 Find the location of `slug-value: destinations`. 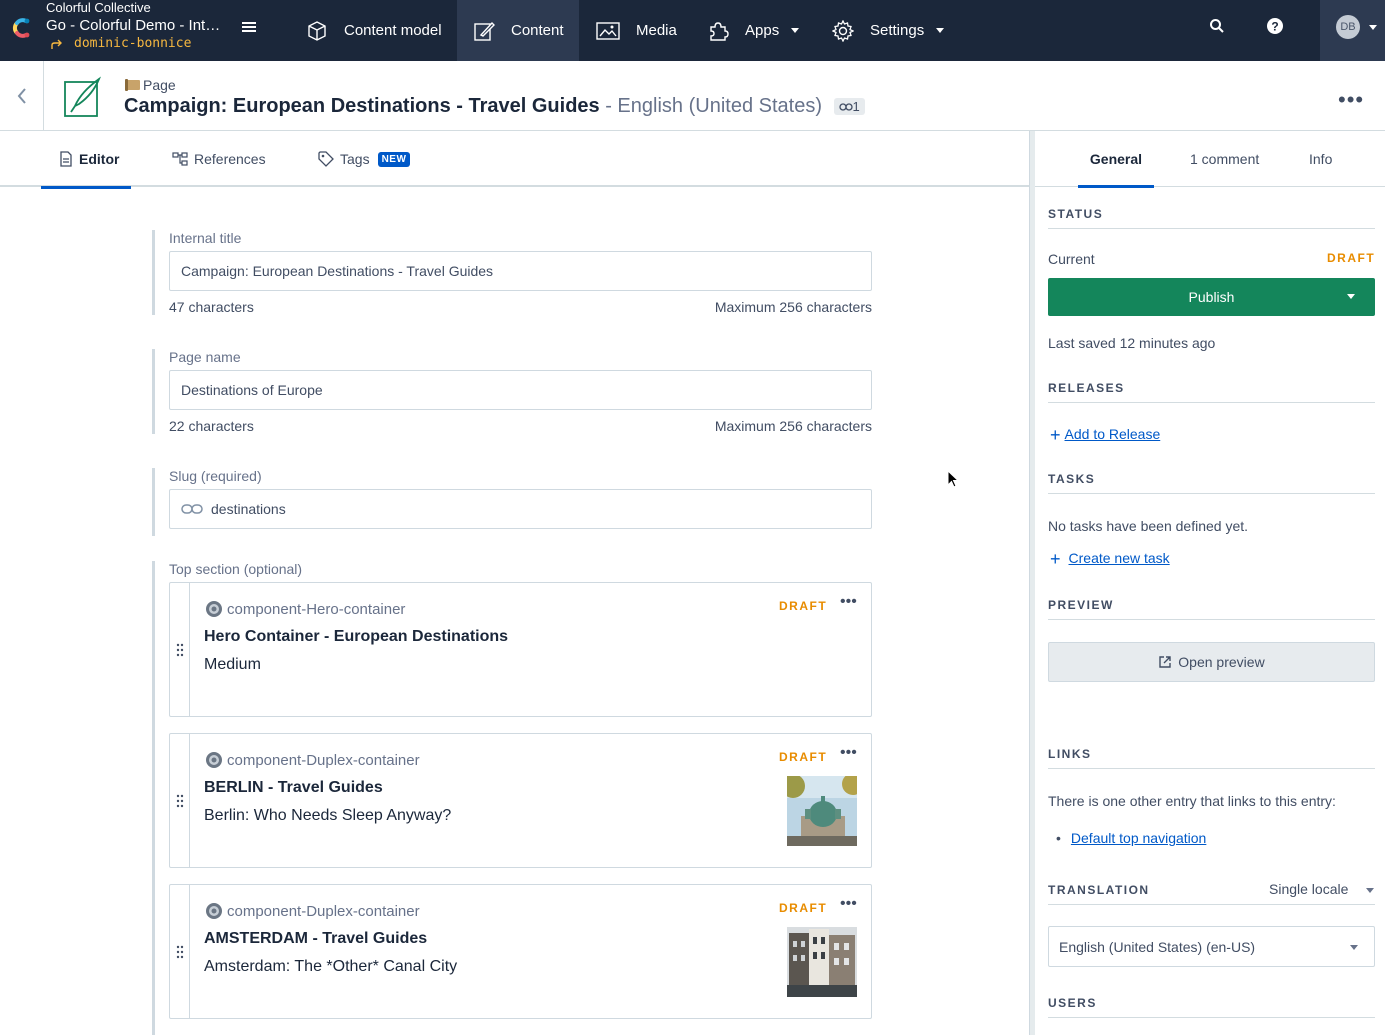

slug-value: destinations is located at coordinates (248, 509).